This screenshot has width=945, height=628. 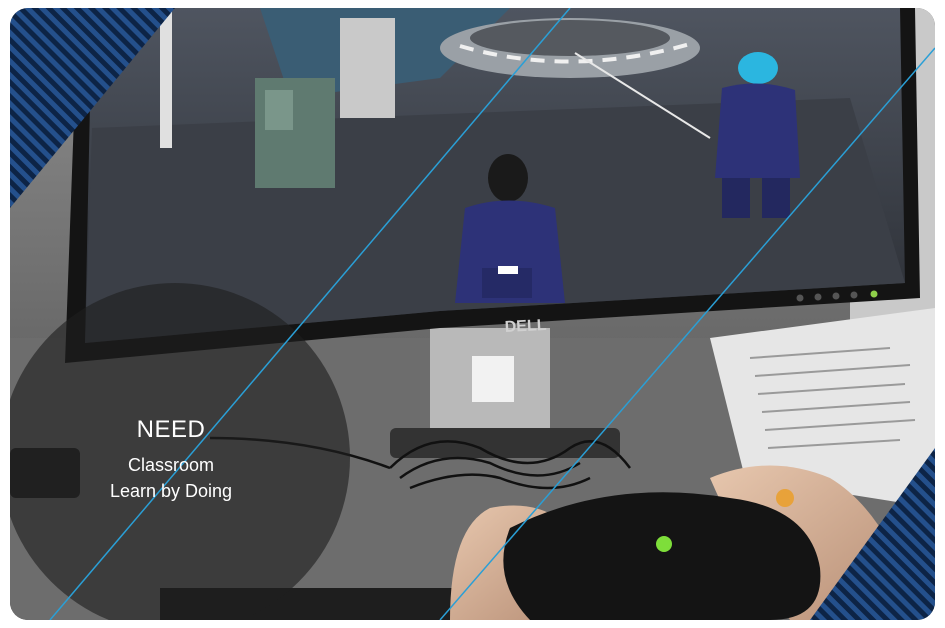 What do you see at coordinates (662, 556) in the screenshot?
I see `game-controller` at bounding box center [662, 556].